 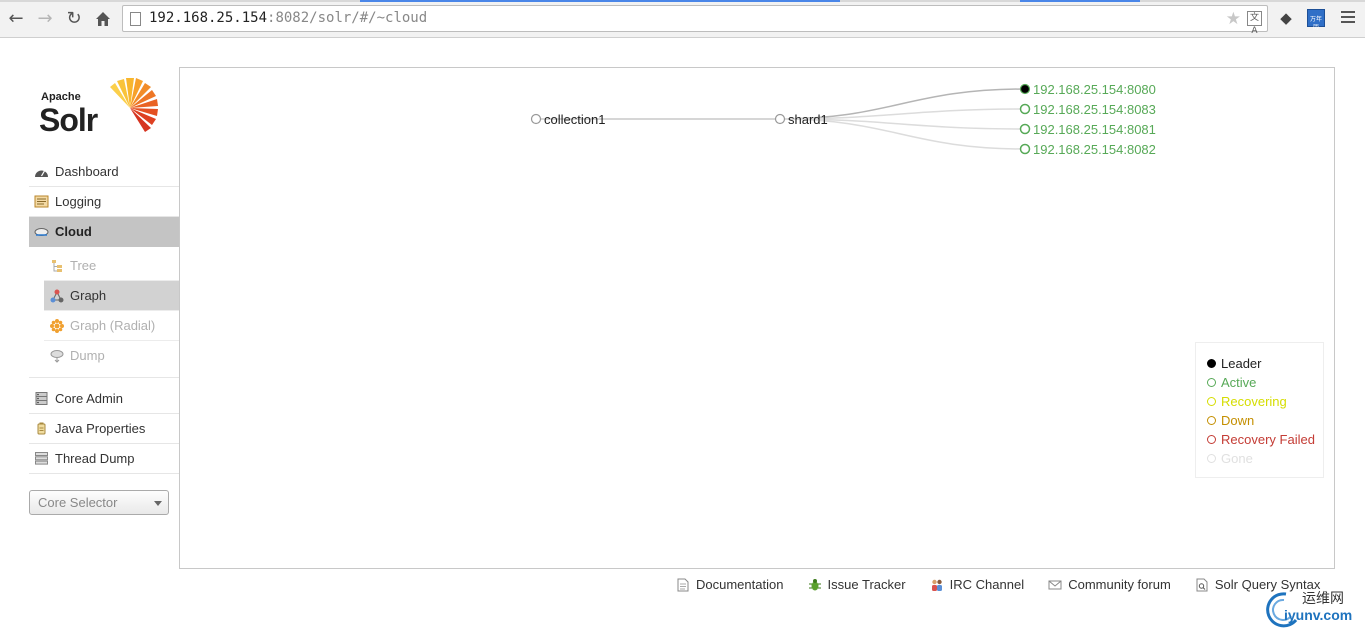 What do you see at coordinates (740, 584) in the screenshot?
I see `footer-link-label: Documentation` at bounding box center [740, 584].